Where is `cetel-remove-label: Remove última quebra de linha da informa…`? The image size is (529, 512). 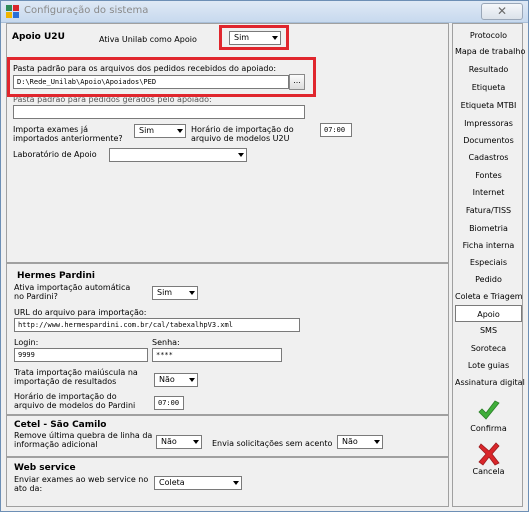 cetel-remove-label: Remove última quebra de linha da informa… is located at coordinates (83, 440).